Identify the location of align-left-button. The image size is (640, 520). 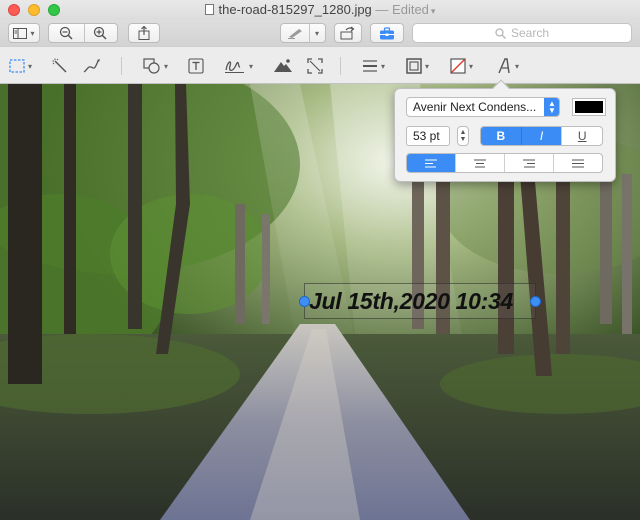
(431, 163).